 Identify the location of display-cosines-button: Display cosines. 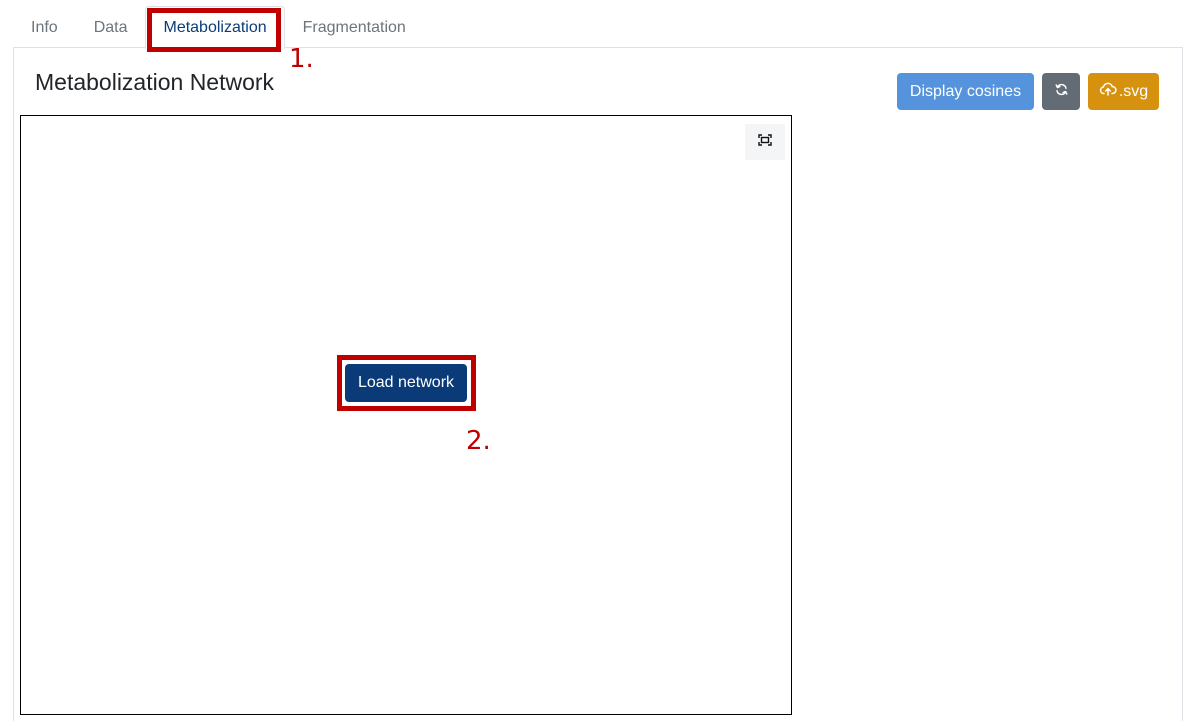
(965, 91).